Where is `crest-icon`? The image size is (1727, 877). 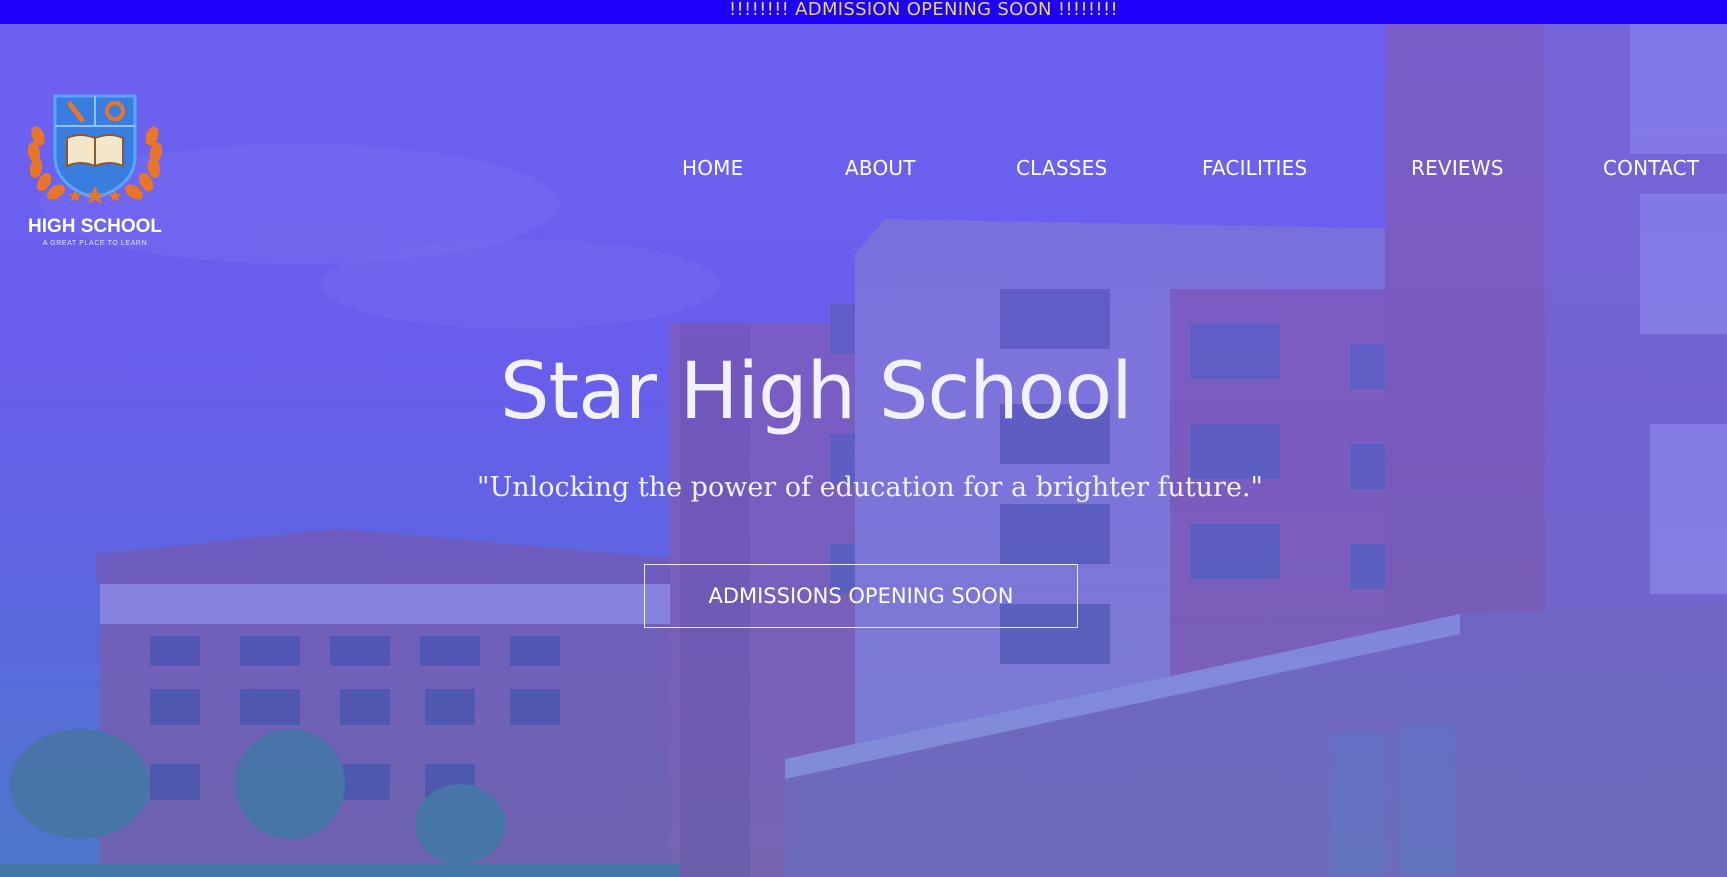
crest-icon is located at coordinates (95, 149).